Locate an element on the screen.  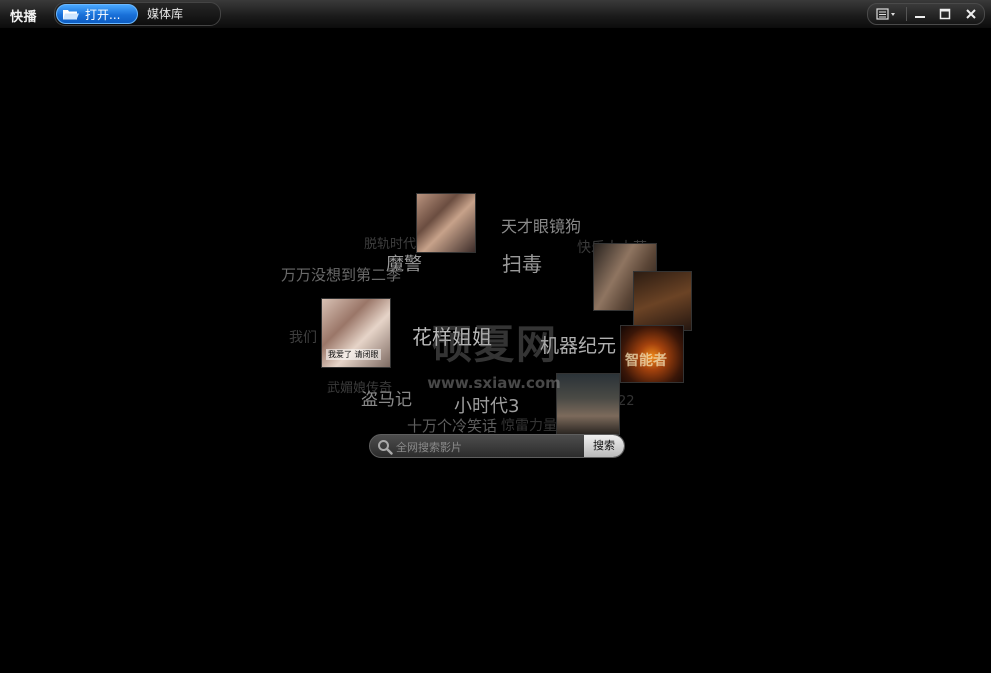
menu-button is located at coordinates (887, 14).